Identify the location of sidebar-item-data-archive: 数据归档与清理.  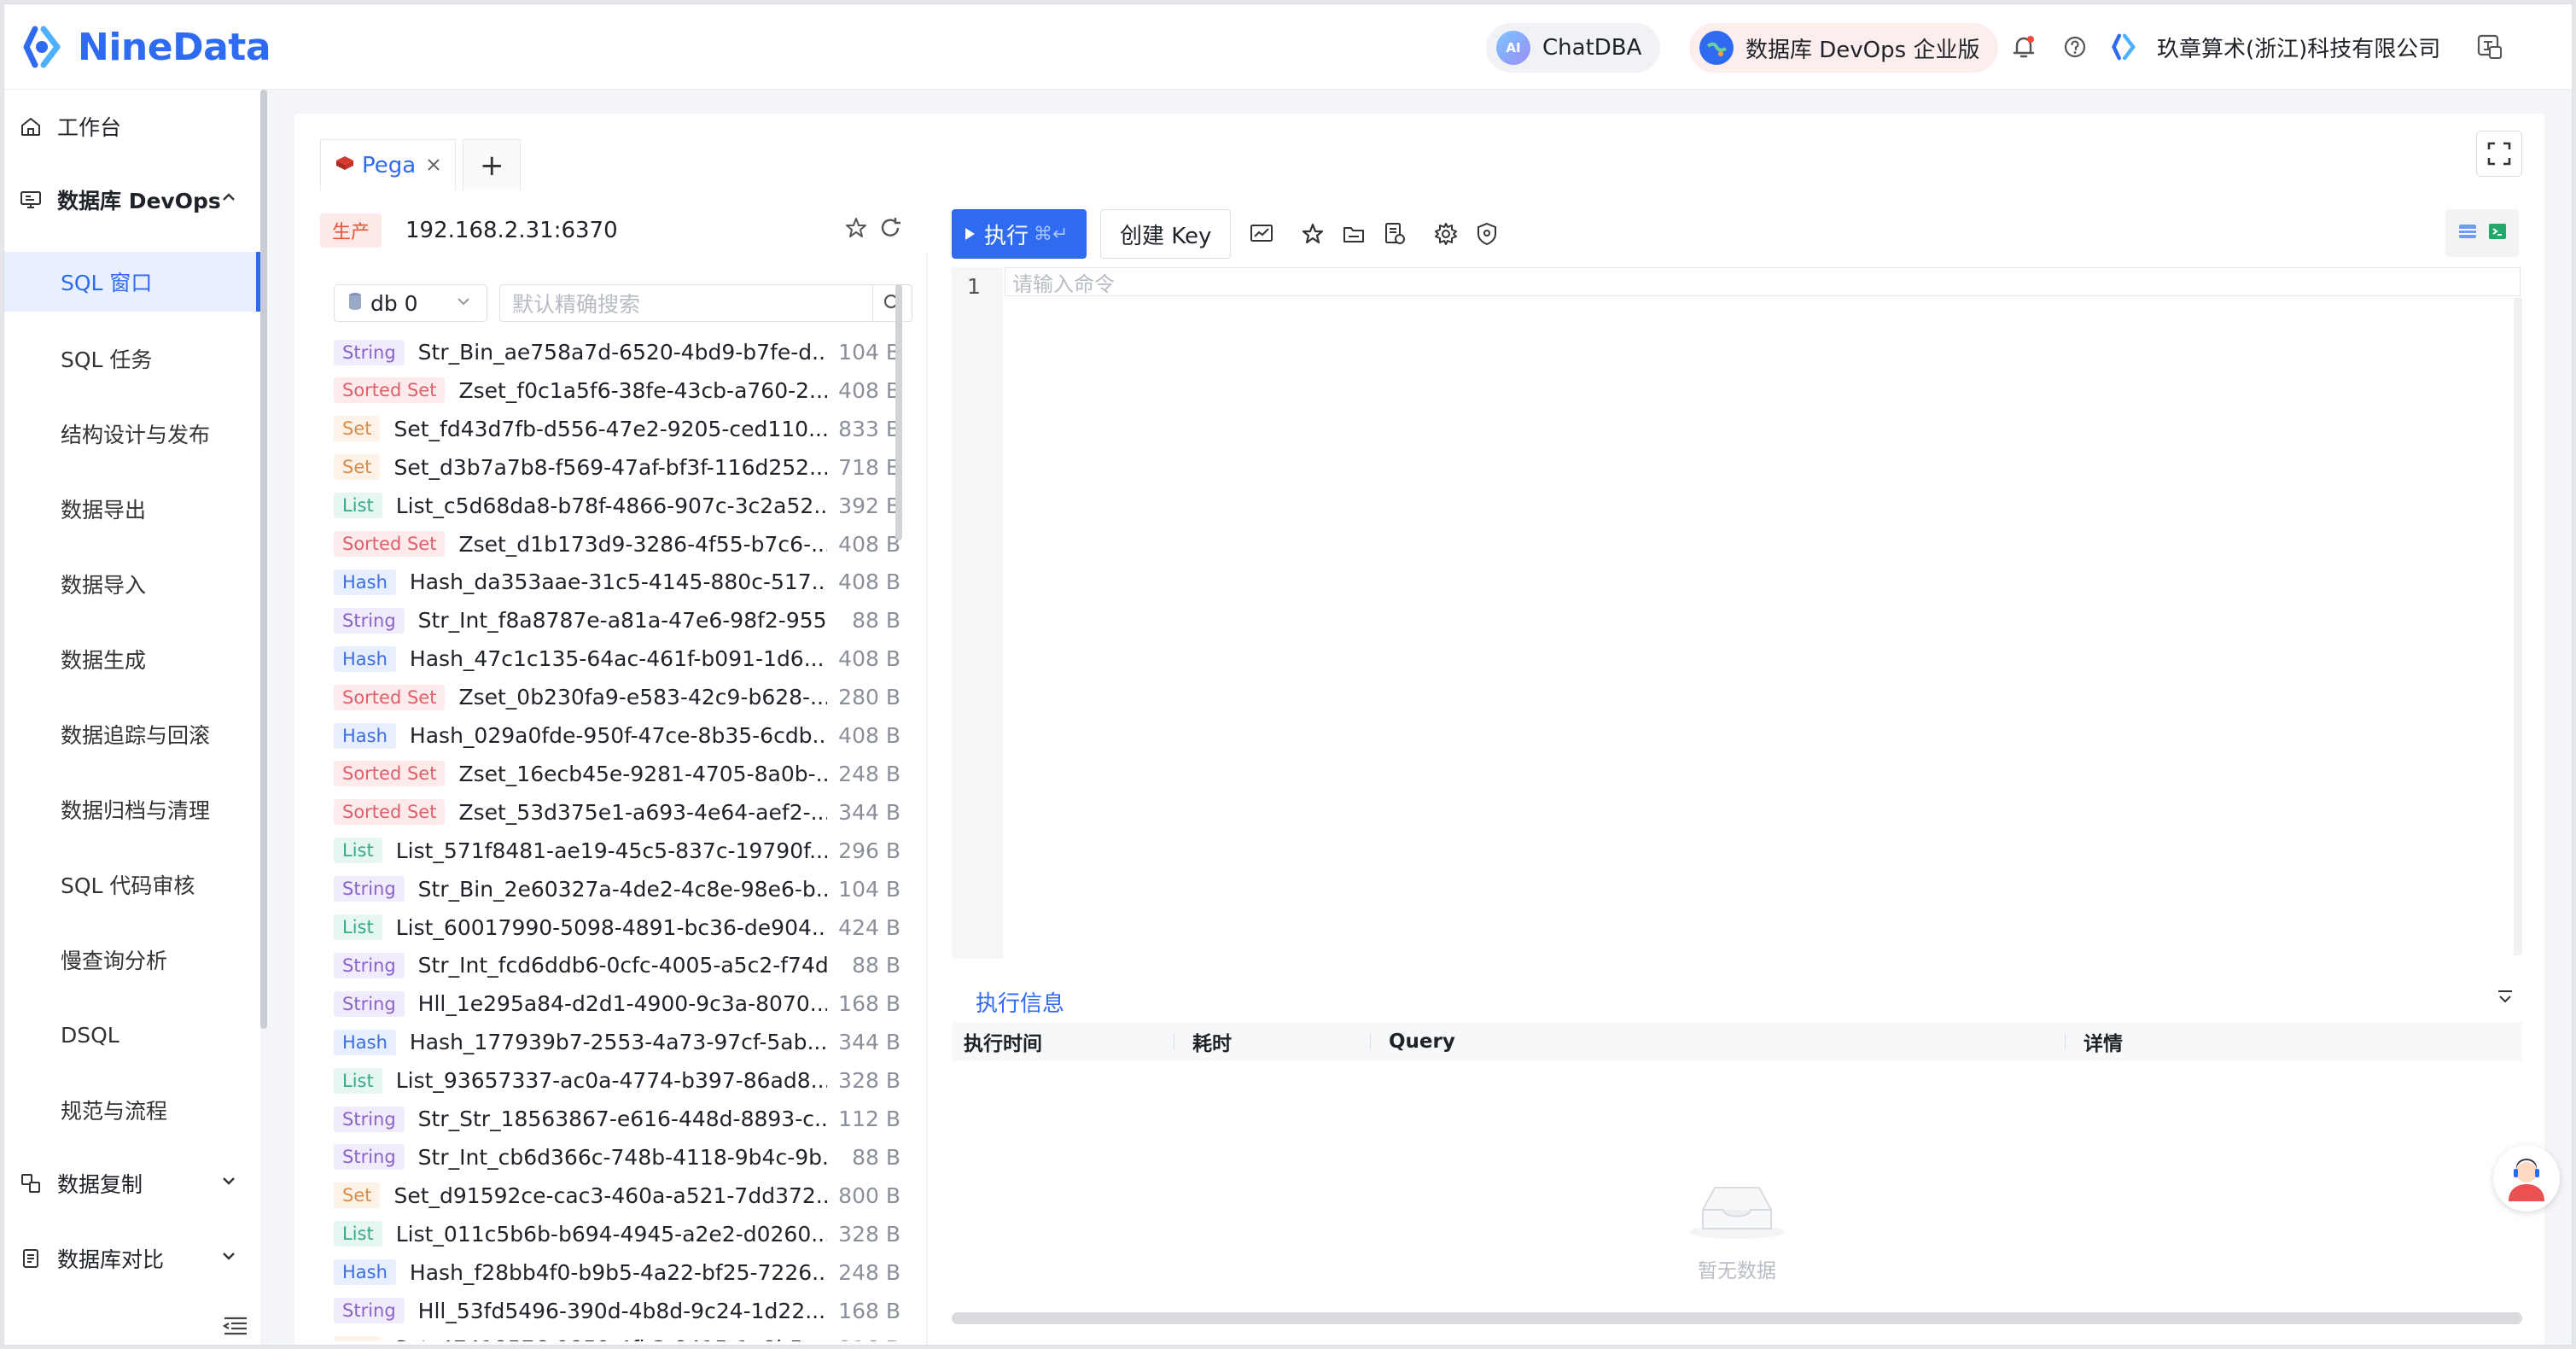
(132, 809).